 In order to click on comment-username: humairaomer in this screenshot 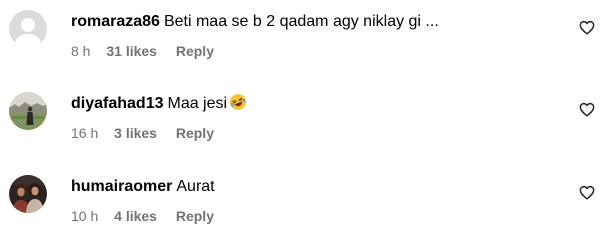, I will do `click(121, 186)`.